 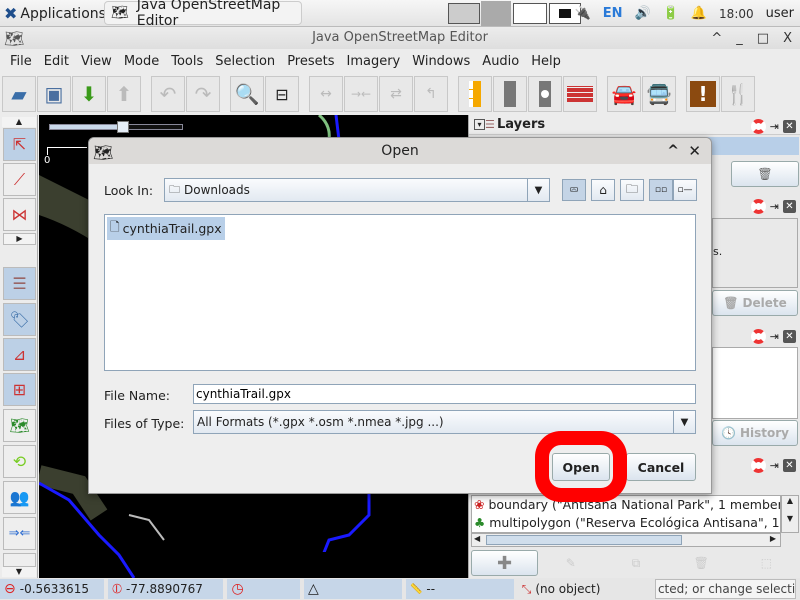 I want to click on menu-tools: Tools, so click(x=187, y=61).